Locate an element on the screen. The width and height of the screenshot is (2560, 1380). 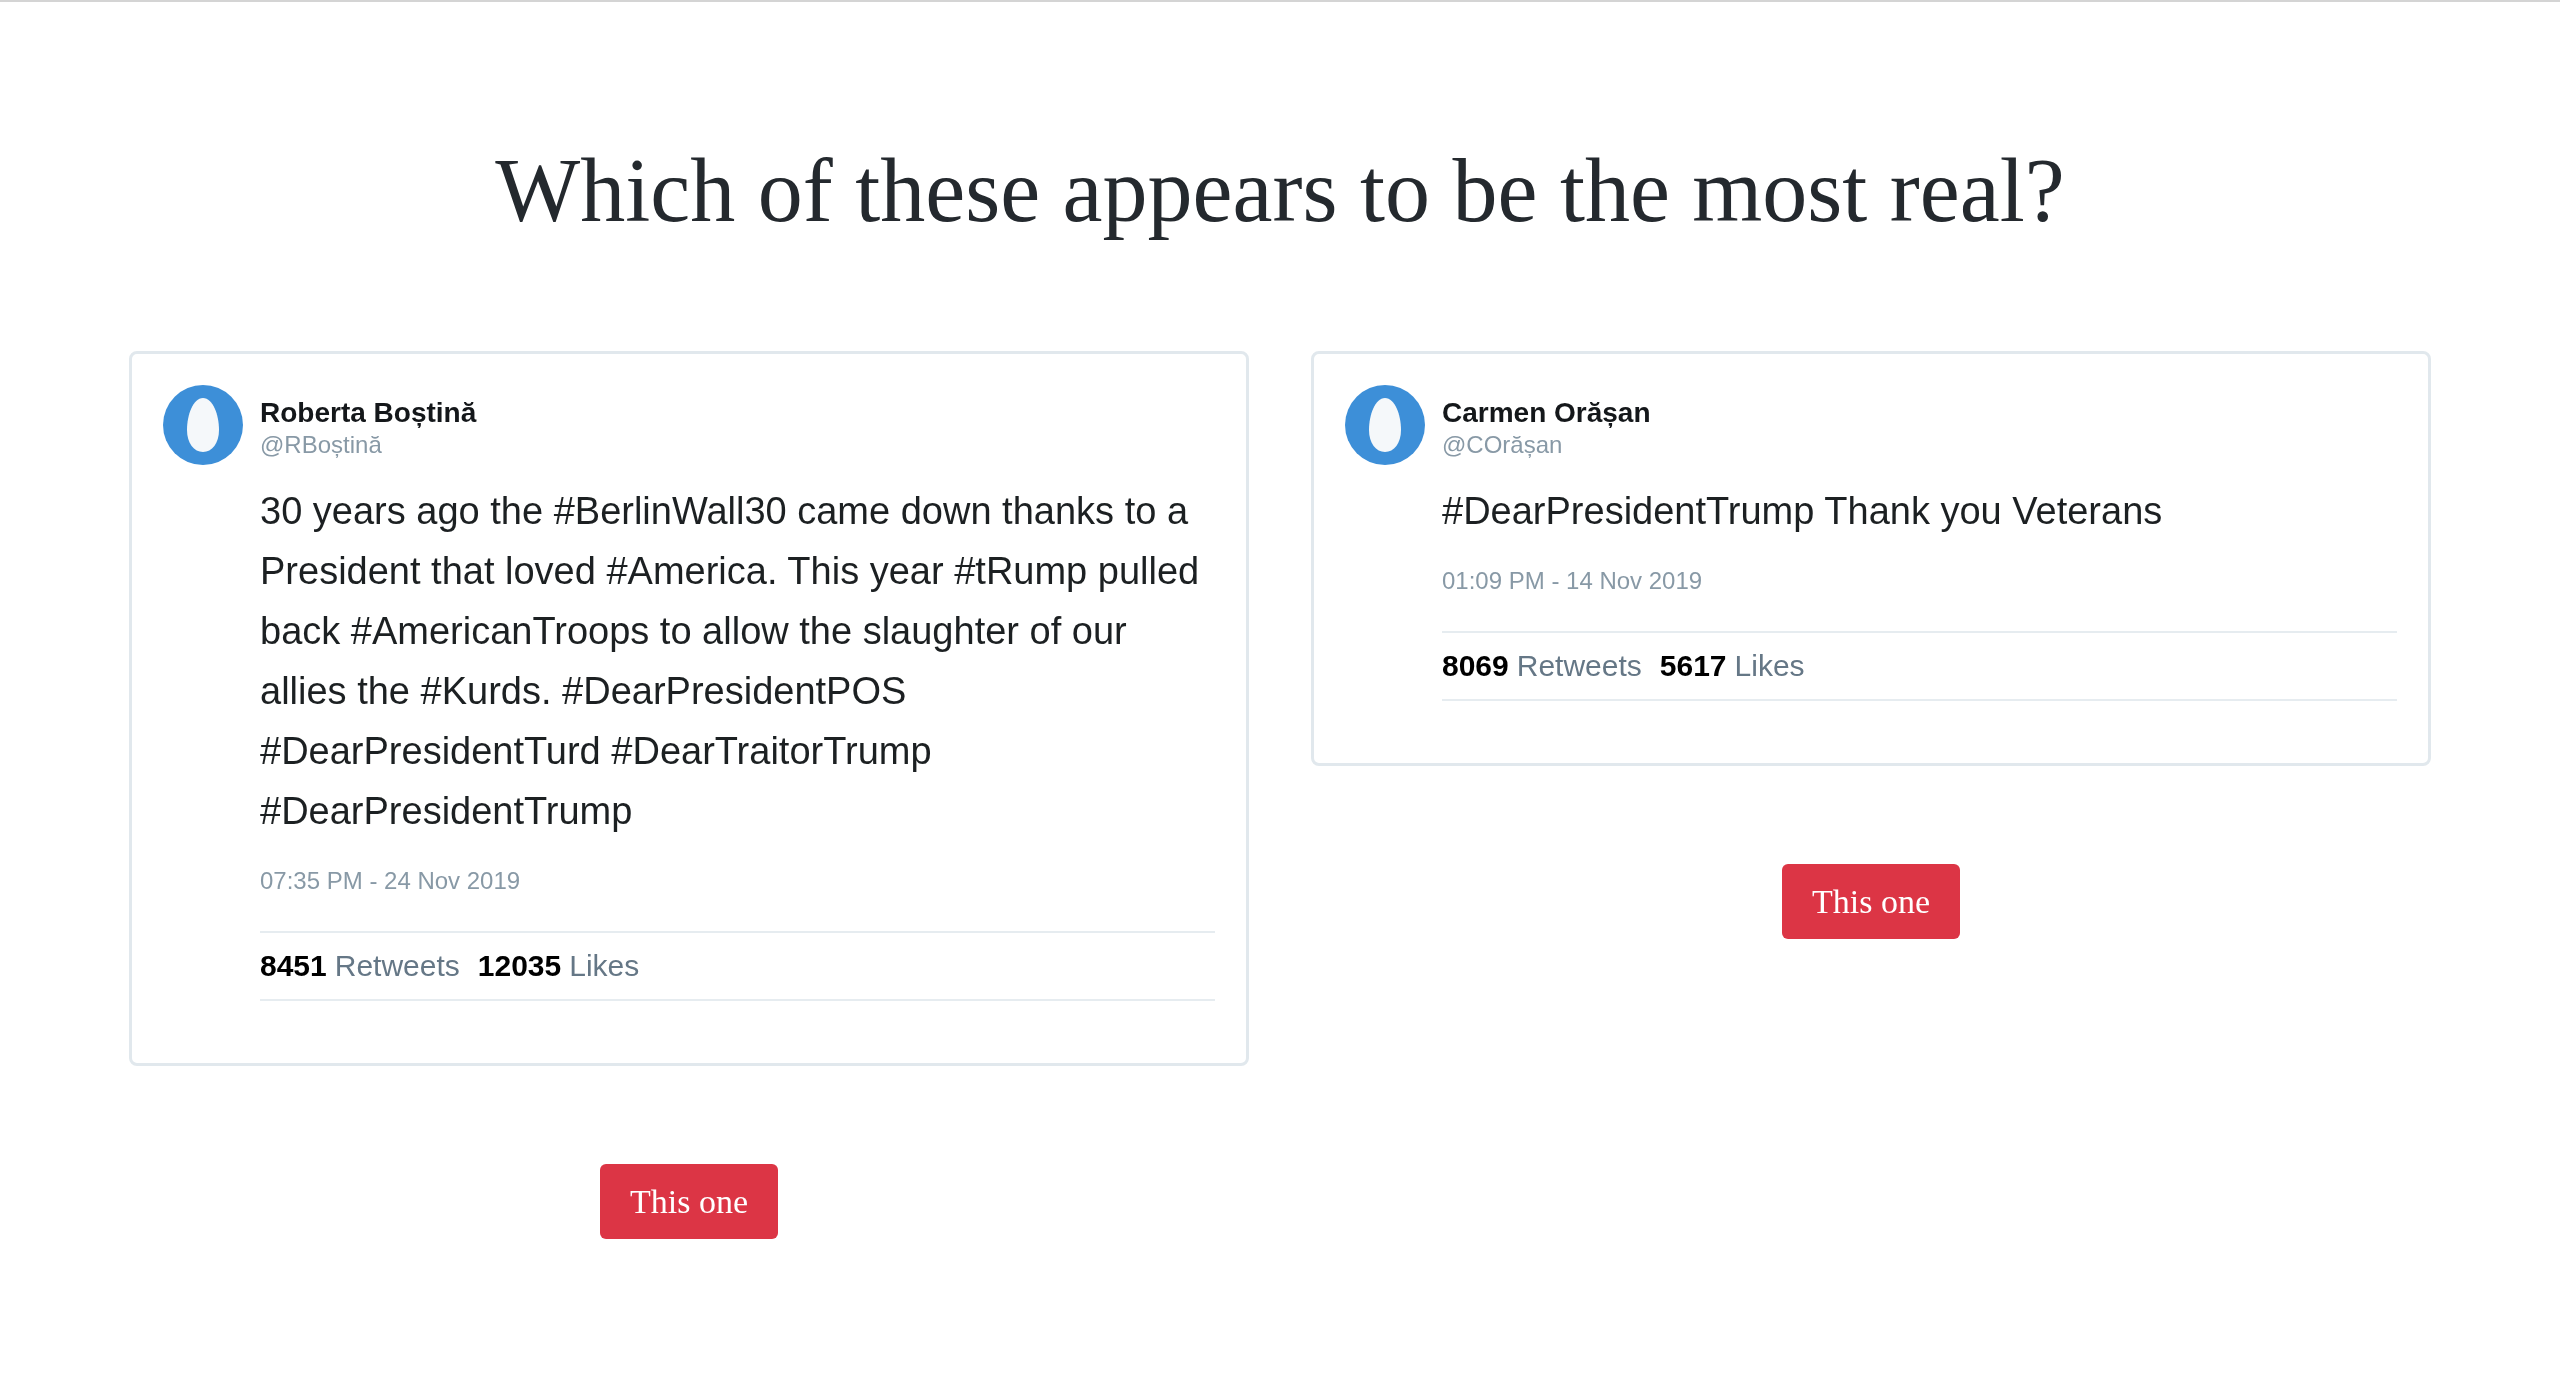
author-name: Roberta Boștină is located at coordinates (368, 413).